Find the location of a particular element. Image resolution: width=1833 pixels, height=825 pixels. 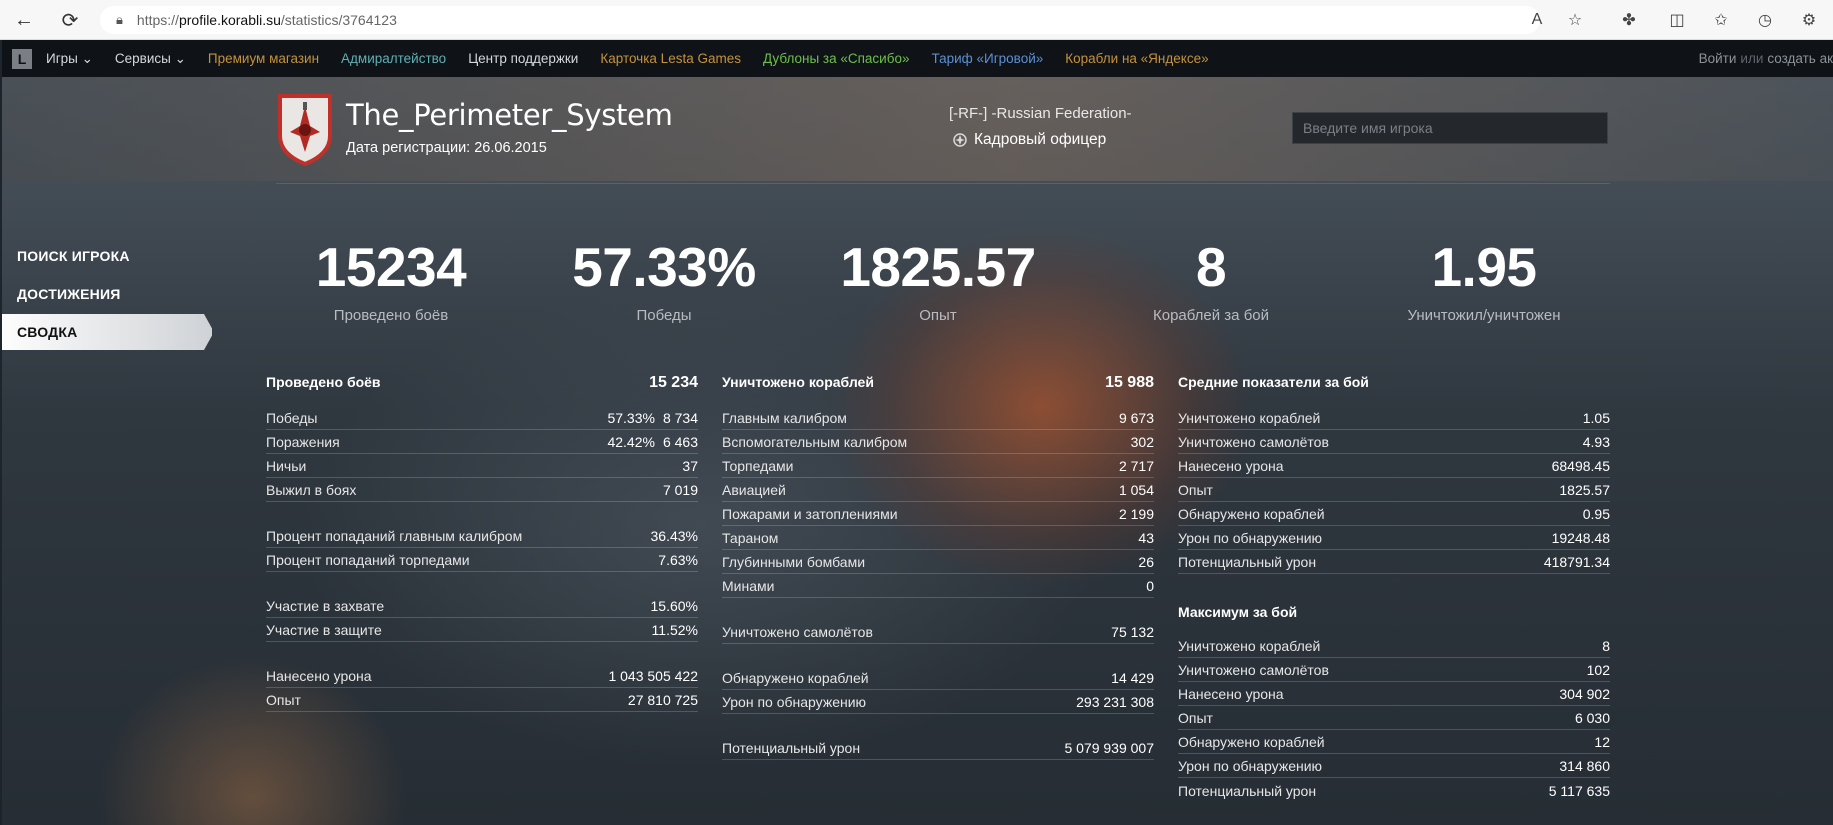

nav-admiralty: Адмиралтейство is located at coordinates (393, 58).